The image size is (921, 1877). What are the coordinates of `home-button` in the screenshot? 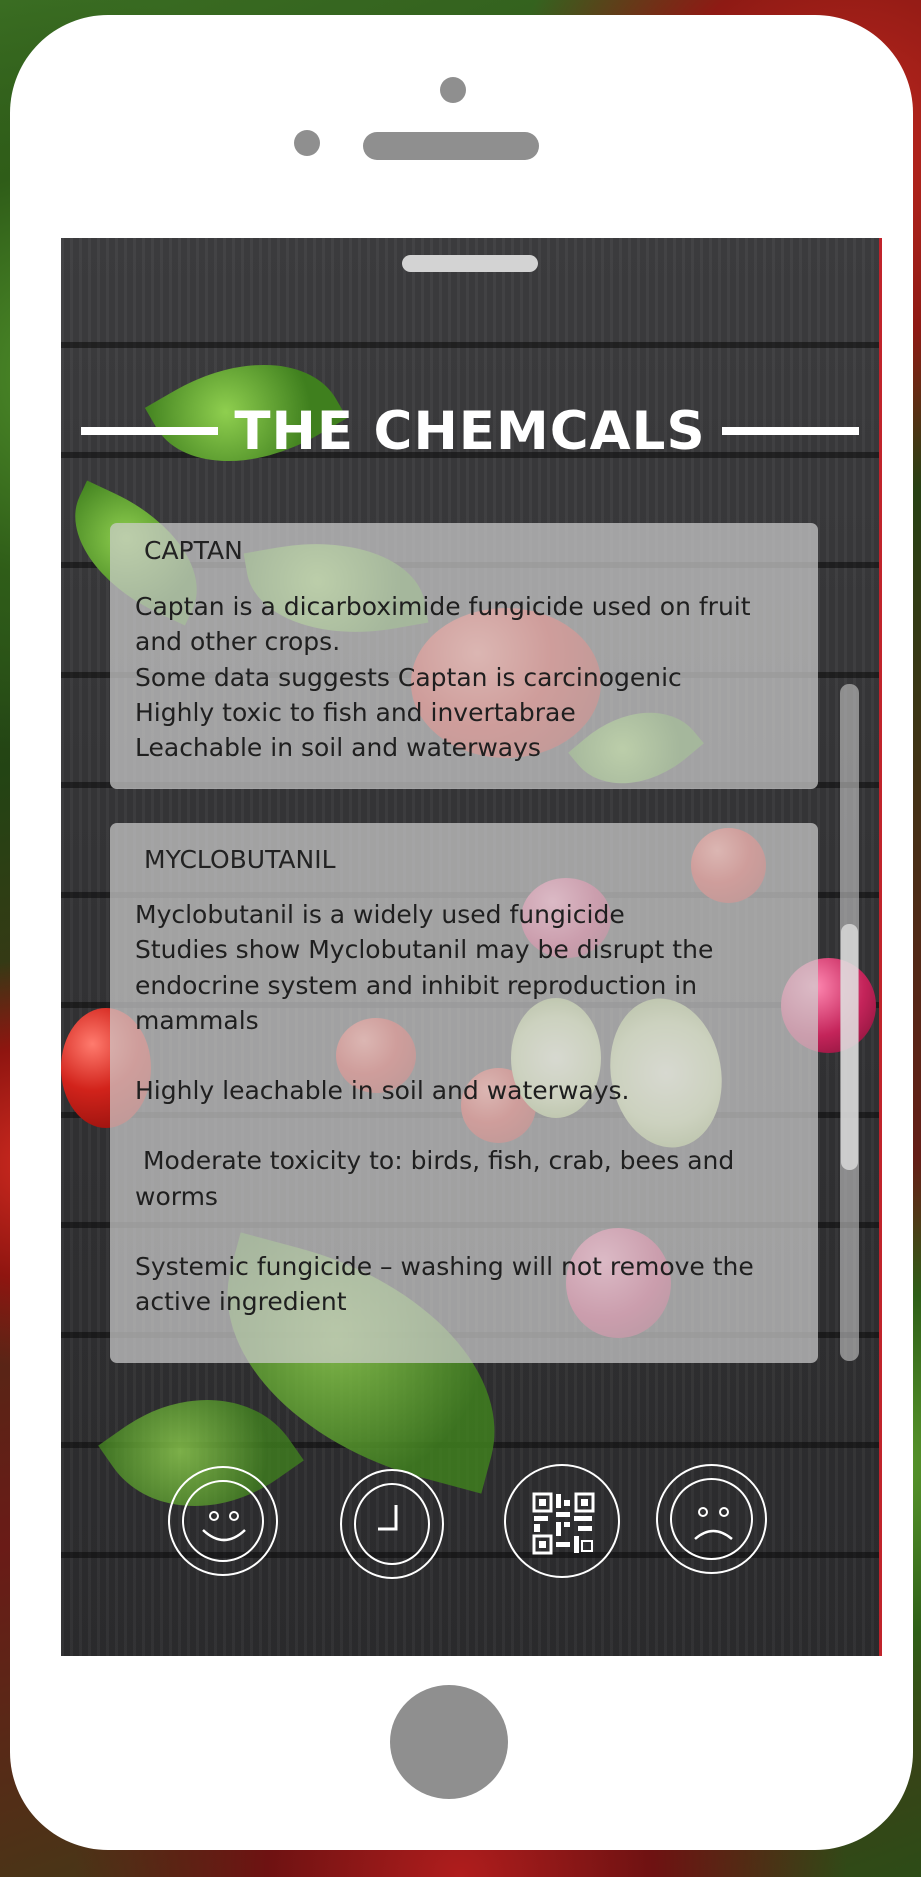 It's located at (449, 1742).